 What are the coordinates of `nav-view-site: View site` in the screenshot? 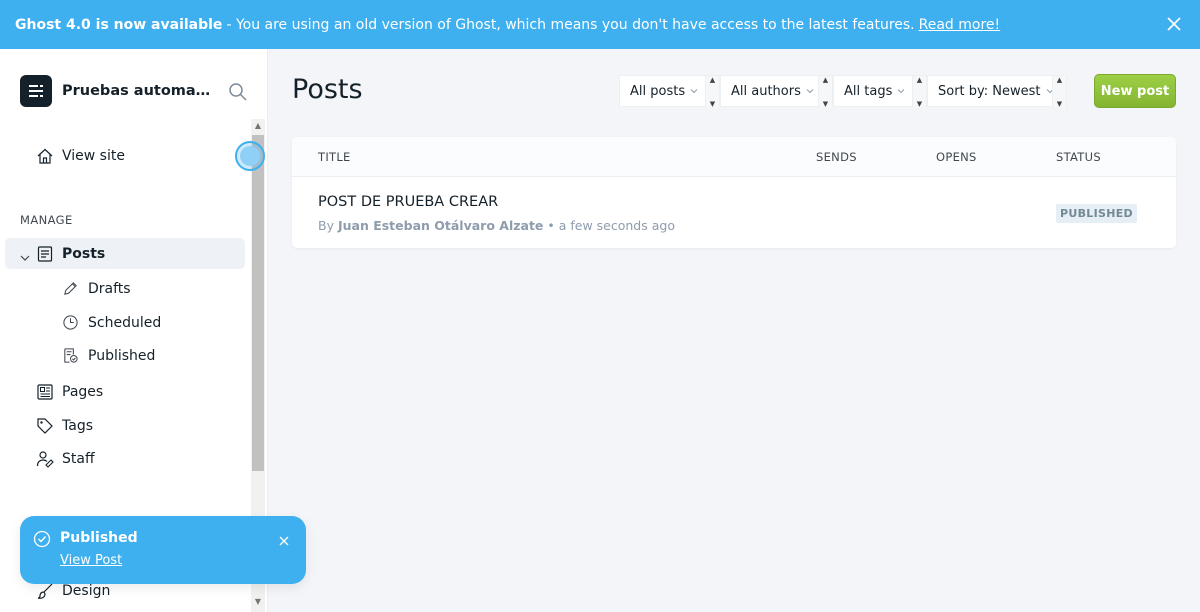 It's located at (80, 156).